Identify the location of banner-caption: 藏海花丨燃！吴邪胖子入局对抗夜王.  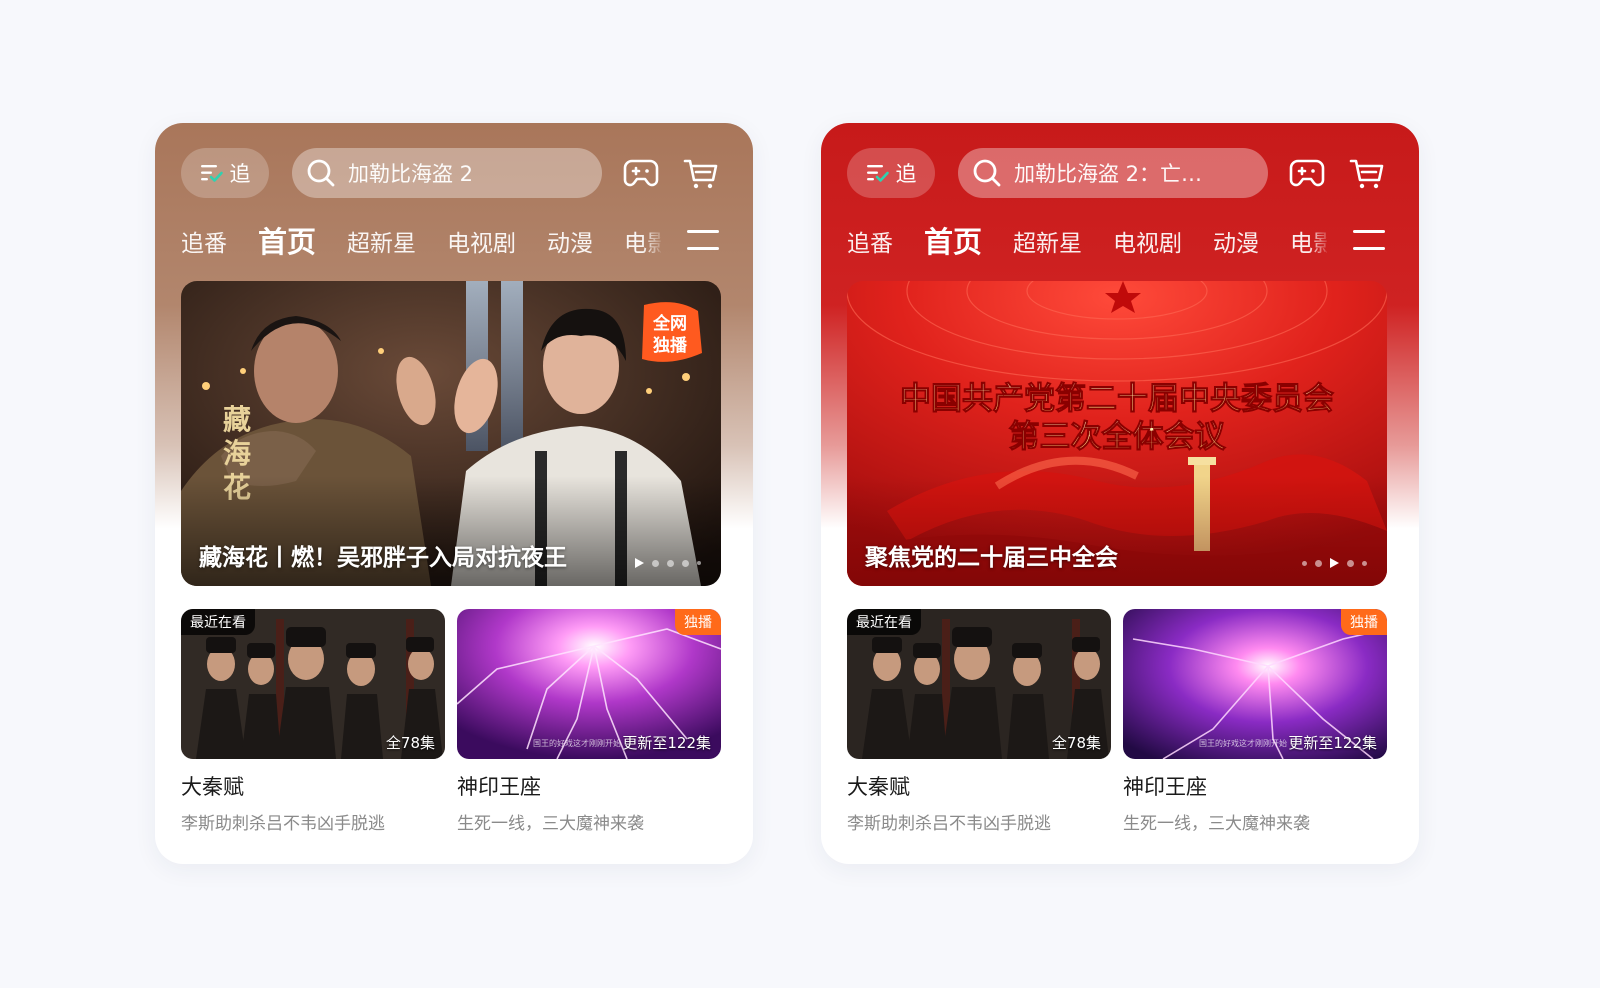
(383, 558).